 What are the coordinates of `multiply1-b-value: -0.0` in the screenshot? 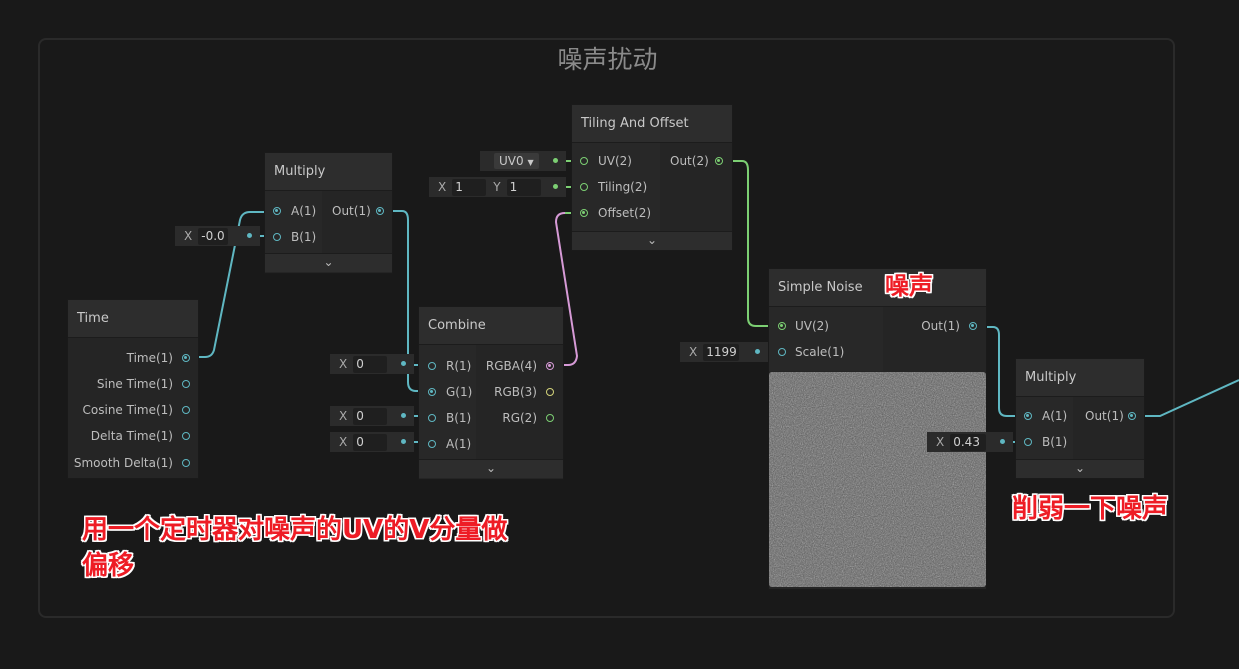 It's located at (213, 236).